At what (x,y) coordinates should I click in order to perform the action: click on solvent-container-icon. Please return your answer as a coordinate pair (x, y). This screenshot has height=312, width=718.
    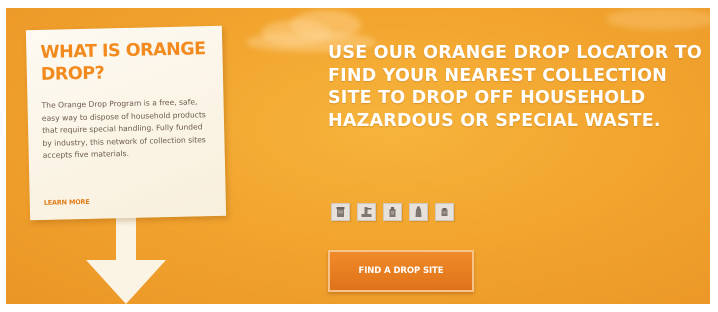
    Looking at the image, I should click on (392, 212).